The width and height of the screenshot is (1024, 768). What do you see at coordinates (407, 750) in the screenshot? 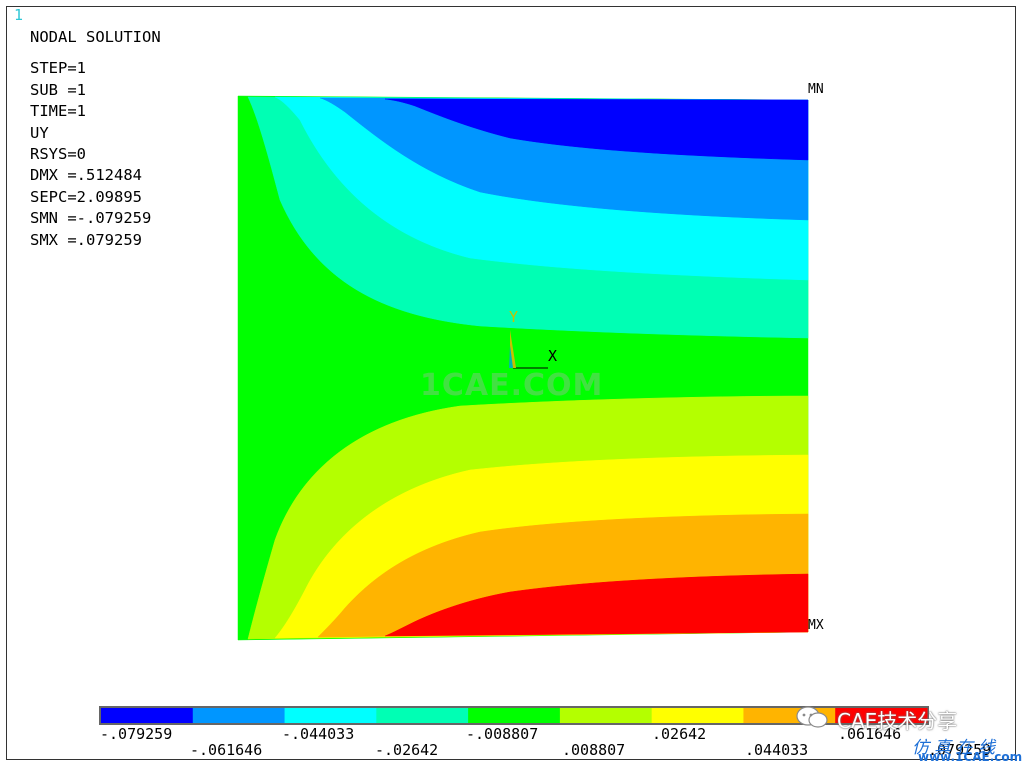
I see `legend-value: -.02642` at bounding box center [407, 750].